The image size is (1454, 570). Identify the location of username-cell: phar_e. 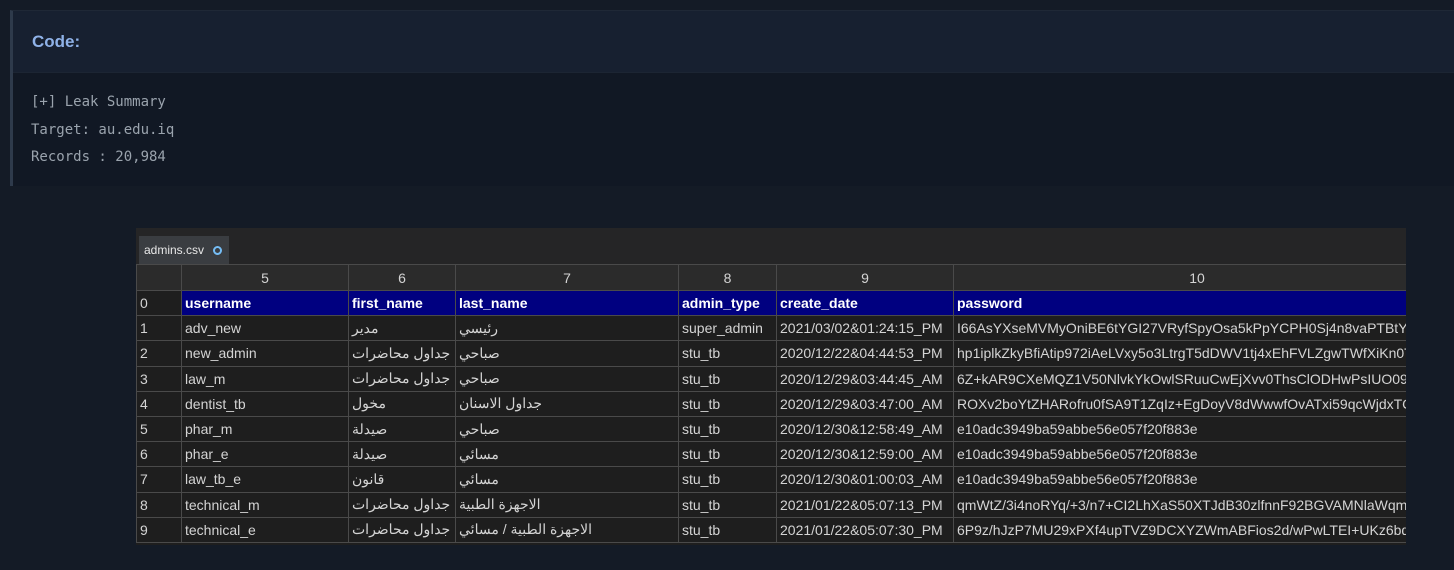
(265, 454).